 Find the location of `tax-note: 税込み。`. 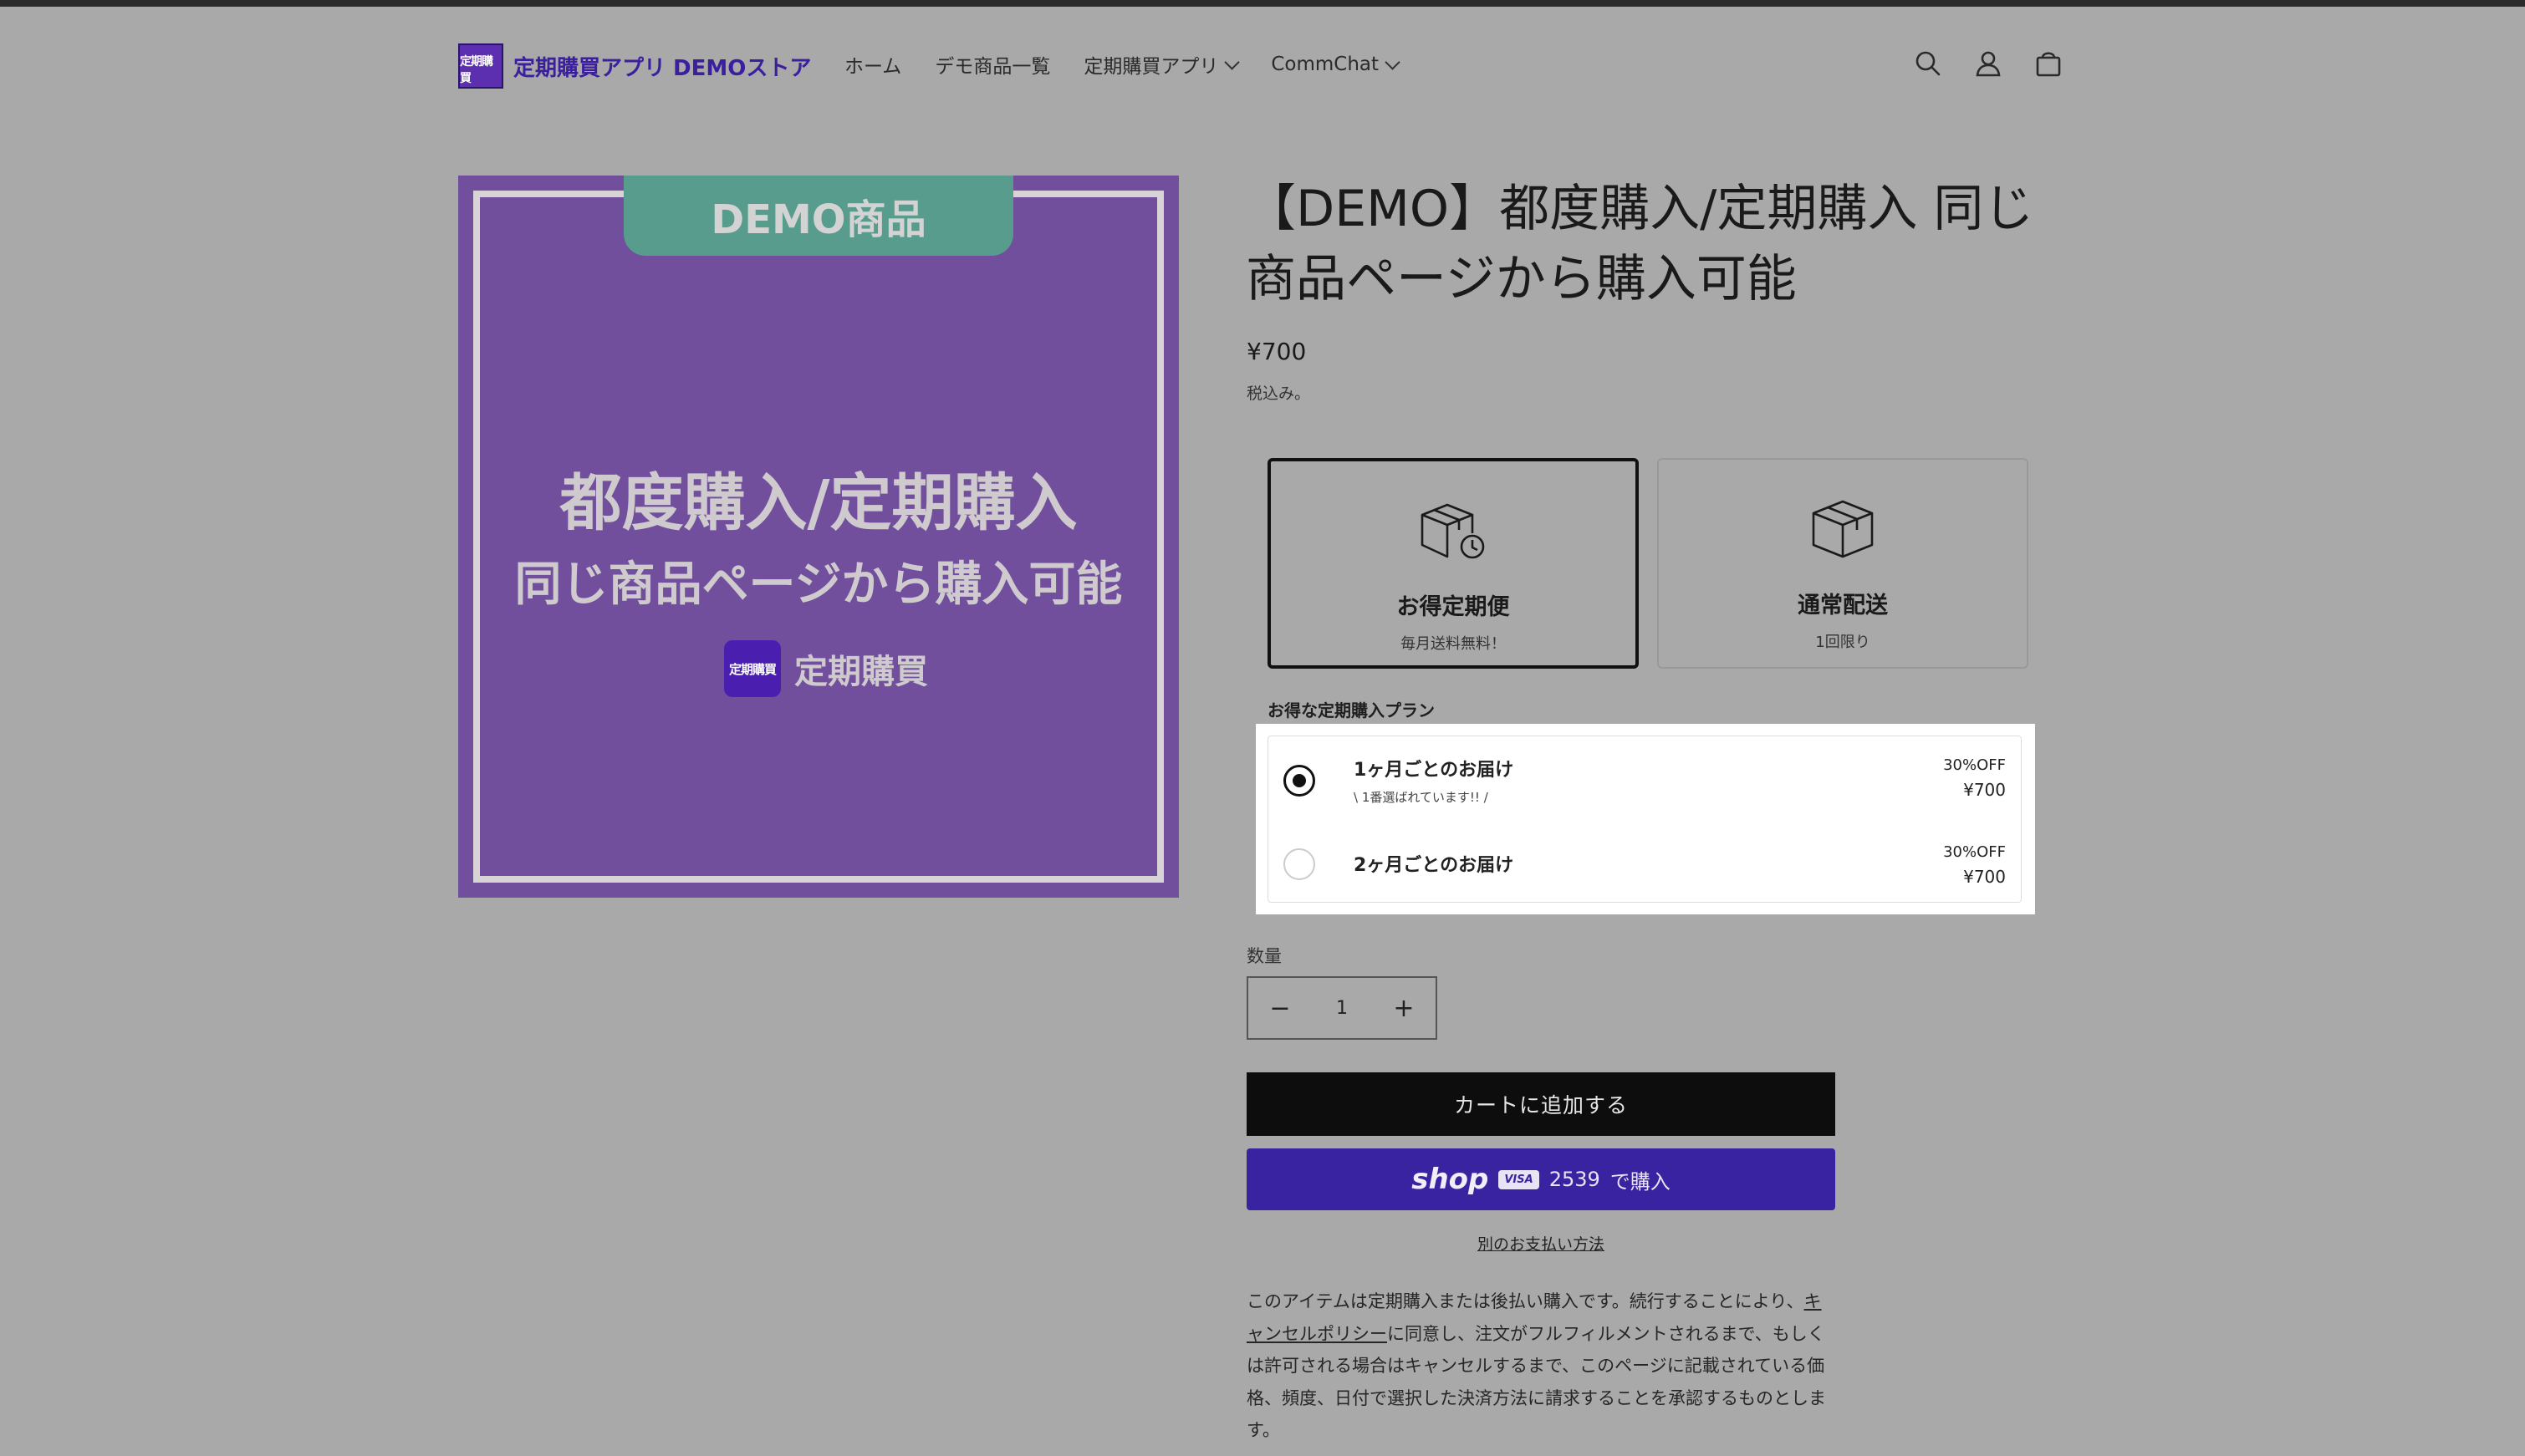

tax-note: 税込み。 is located at coordinates (1279, 393).